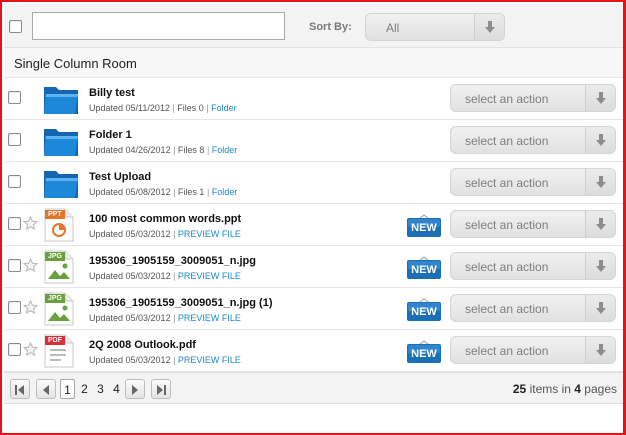 The height and width of the screenshot is (435, 626). I want to click on next-page-button, so click(135, 389).